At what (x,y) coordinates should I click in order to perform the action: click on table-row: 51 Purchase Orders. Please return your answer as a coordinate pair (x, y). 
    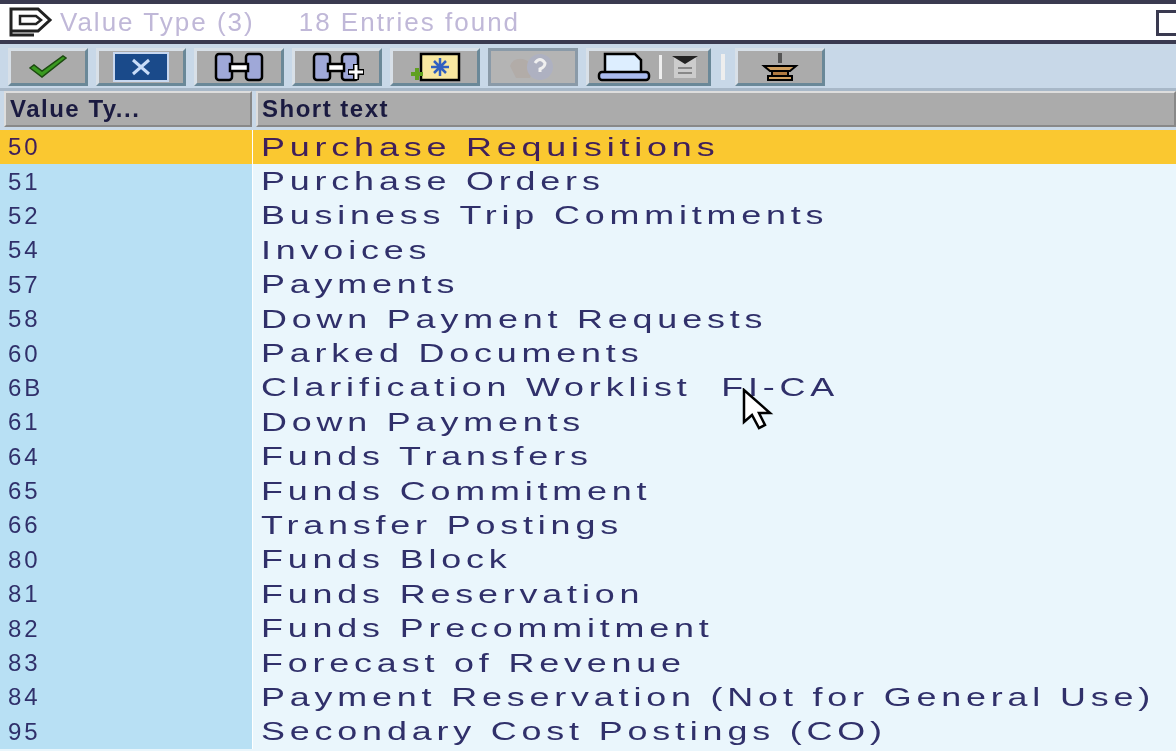
    Looking at the image, I should click on (588, 181).